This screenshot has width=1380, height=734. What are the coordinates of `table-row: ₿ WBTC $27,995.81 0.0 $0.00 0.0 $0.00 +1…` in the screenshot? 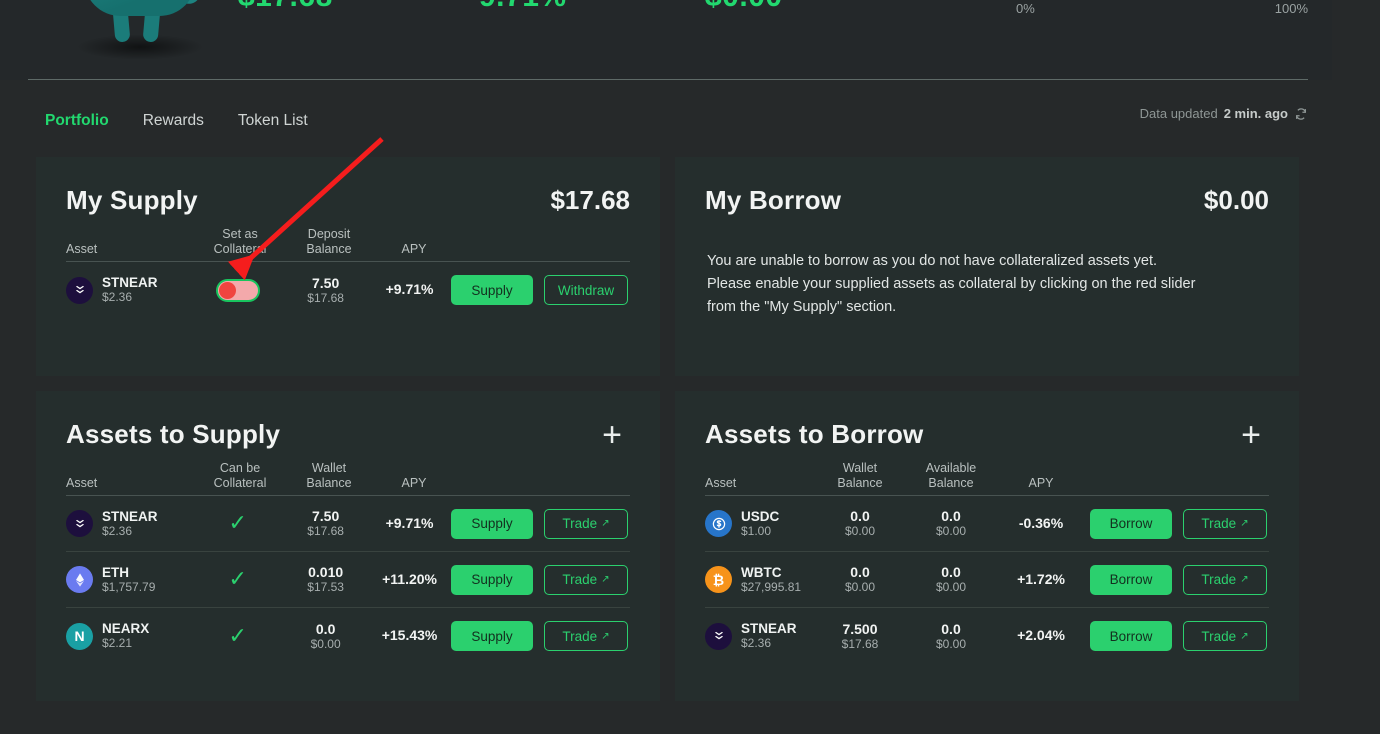 It's located at (987, 580).